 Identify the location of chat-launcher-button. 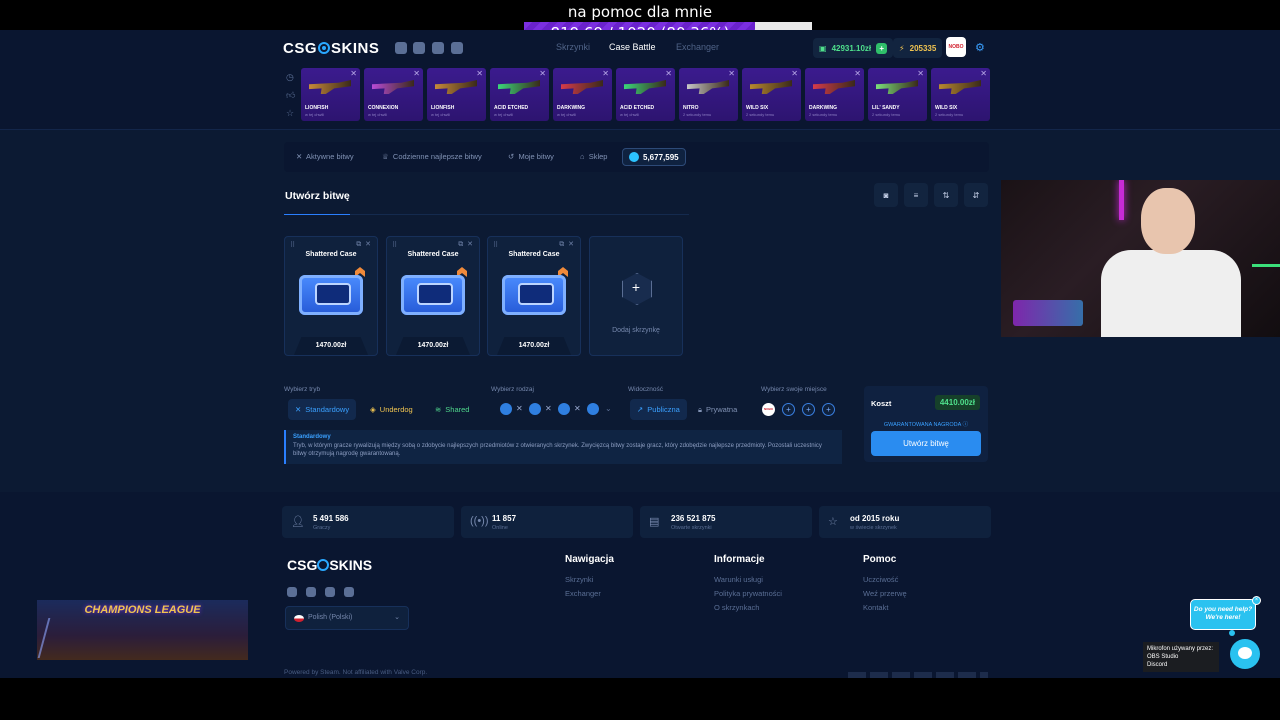
(1245, 654).